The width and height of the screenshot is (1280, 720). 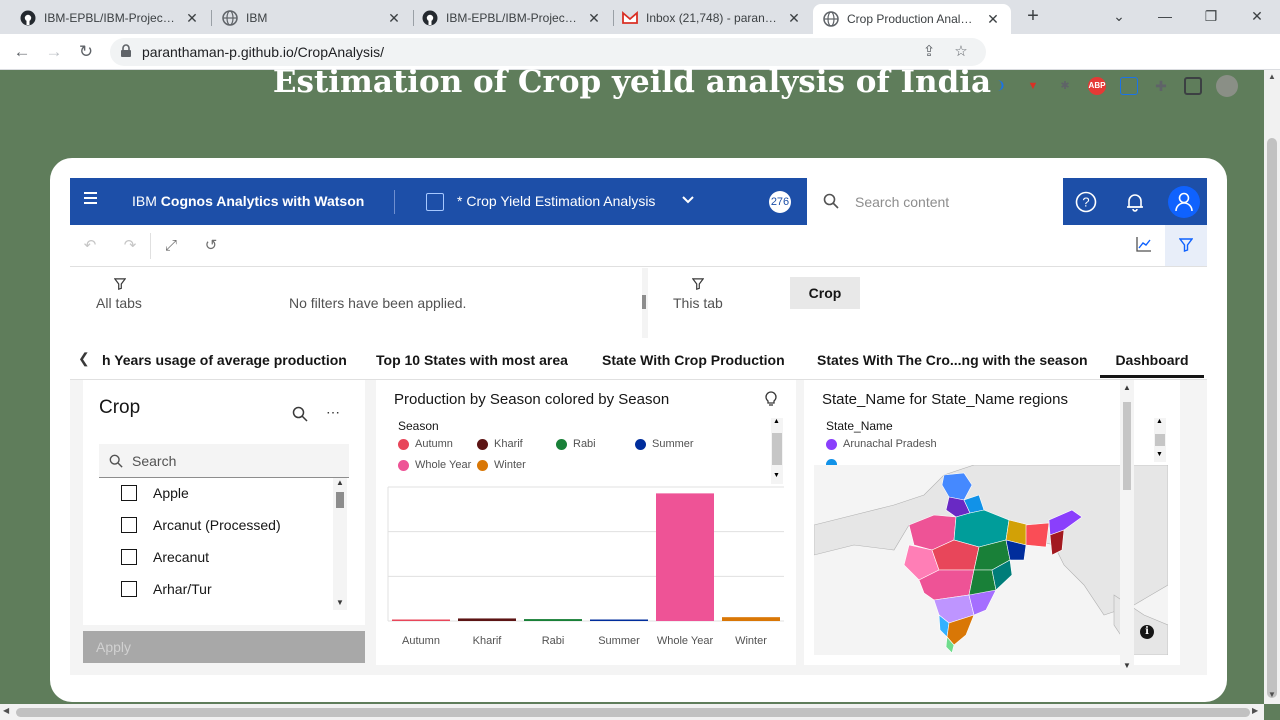 I want to click on hamburger-menu-icon, so click(x=92, y=201).